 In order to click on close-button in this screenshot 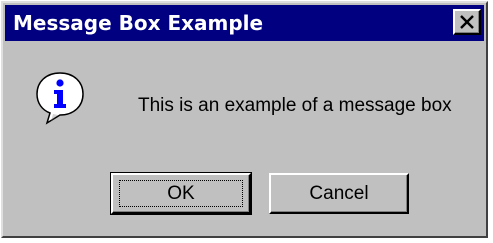, I will do `click(467, 22)`.